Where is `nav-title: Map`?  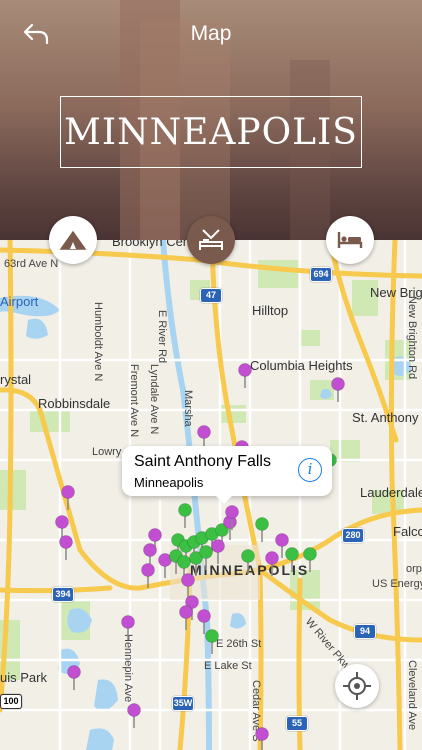
nav-title: Map is located at coordinates (211, 33).